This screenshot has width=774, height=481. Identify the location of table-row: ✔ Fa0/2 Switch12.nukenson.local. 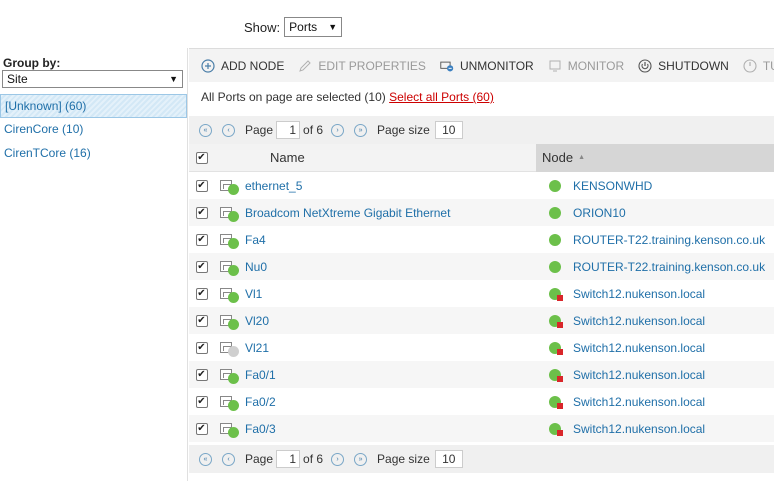
(481, 401).